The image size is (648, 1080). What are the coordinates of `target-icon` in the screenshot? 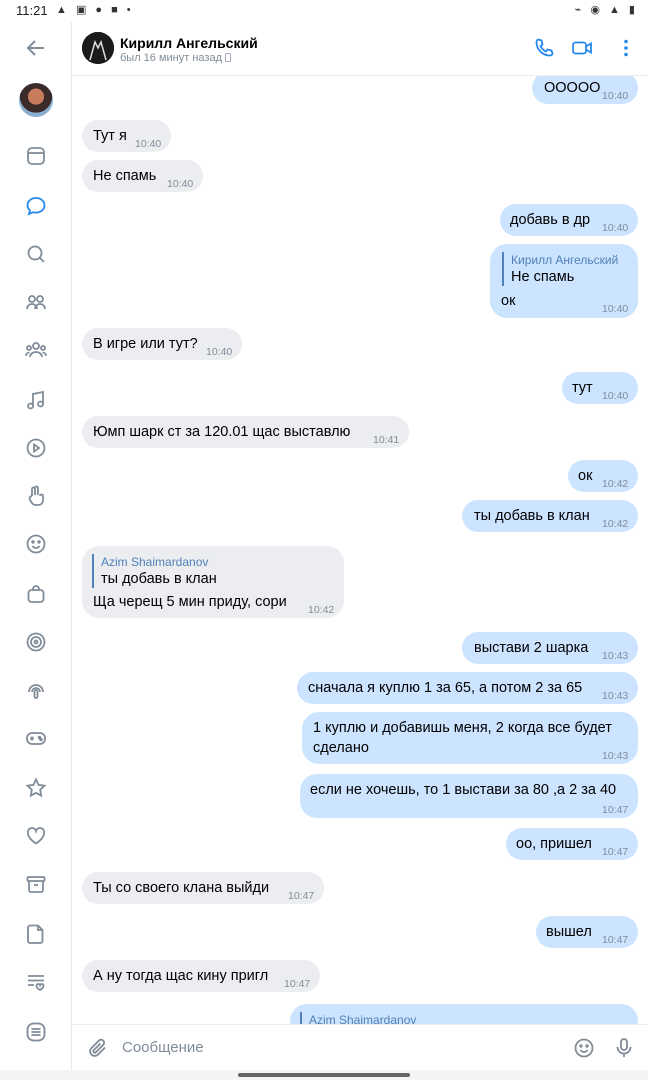 It's located at (36, 642).